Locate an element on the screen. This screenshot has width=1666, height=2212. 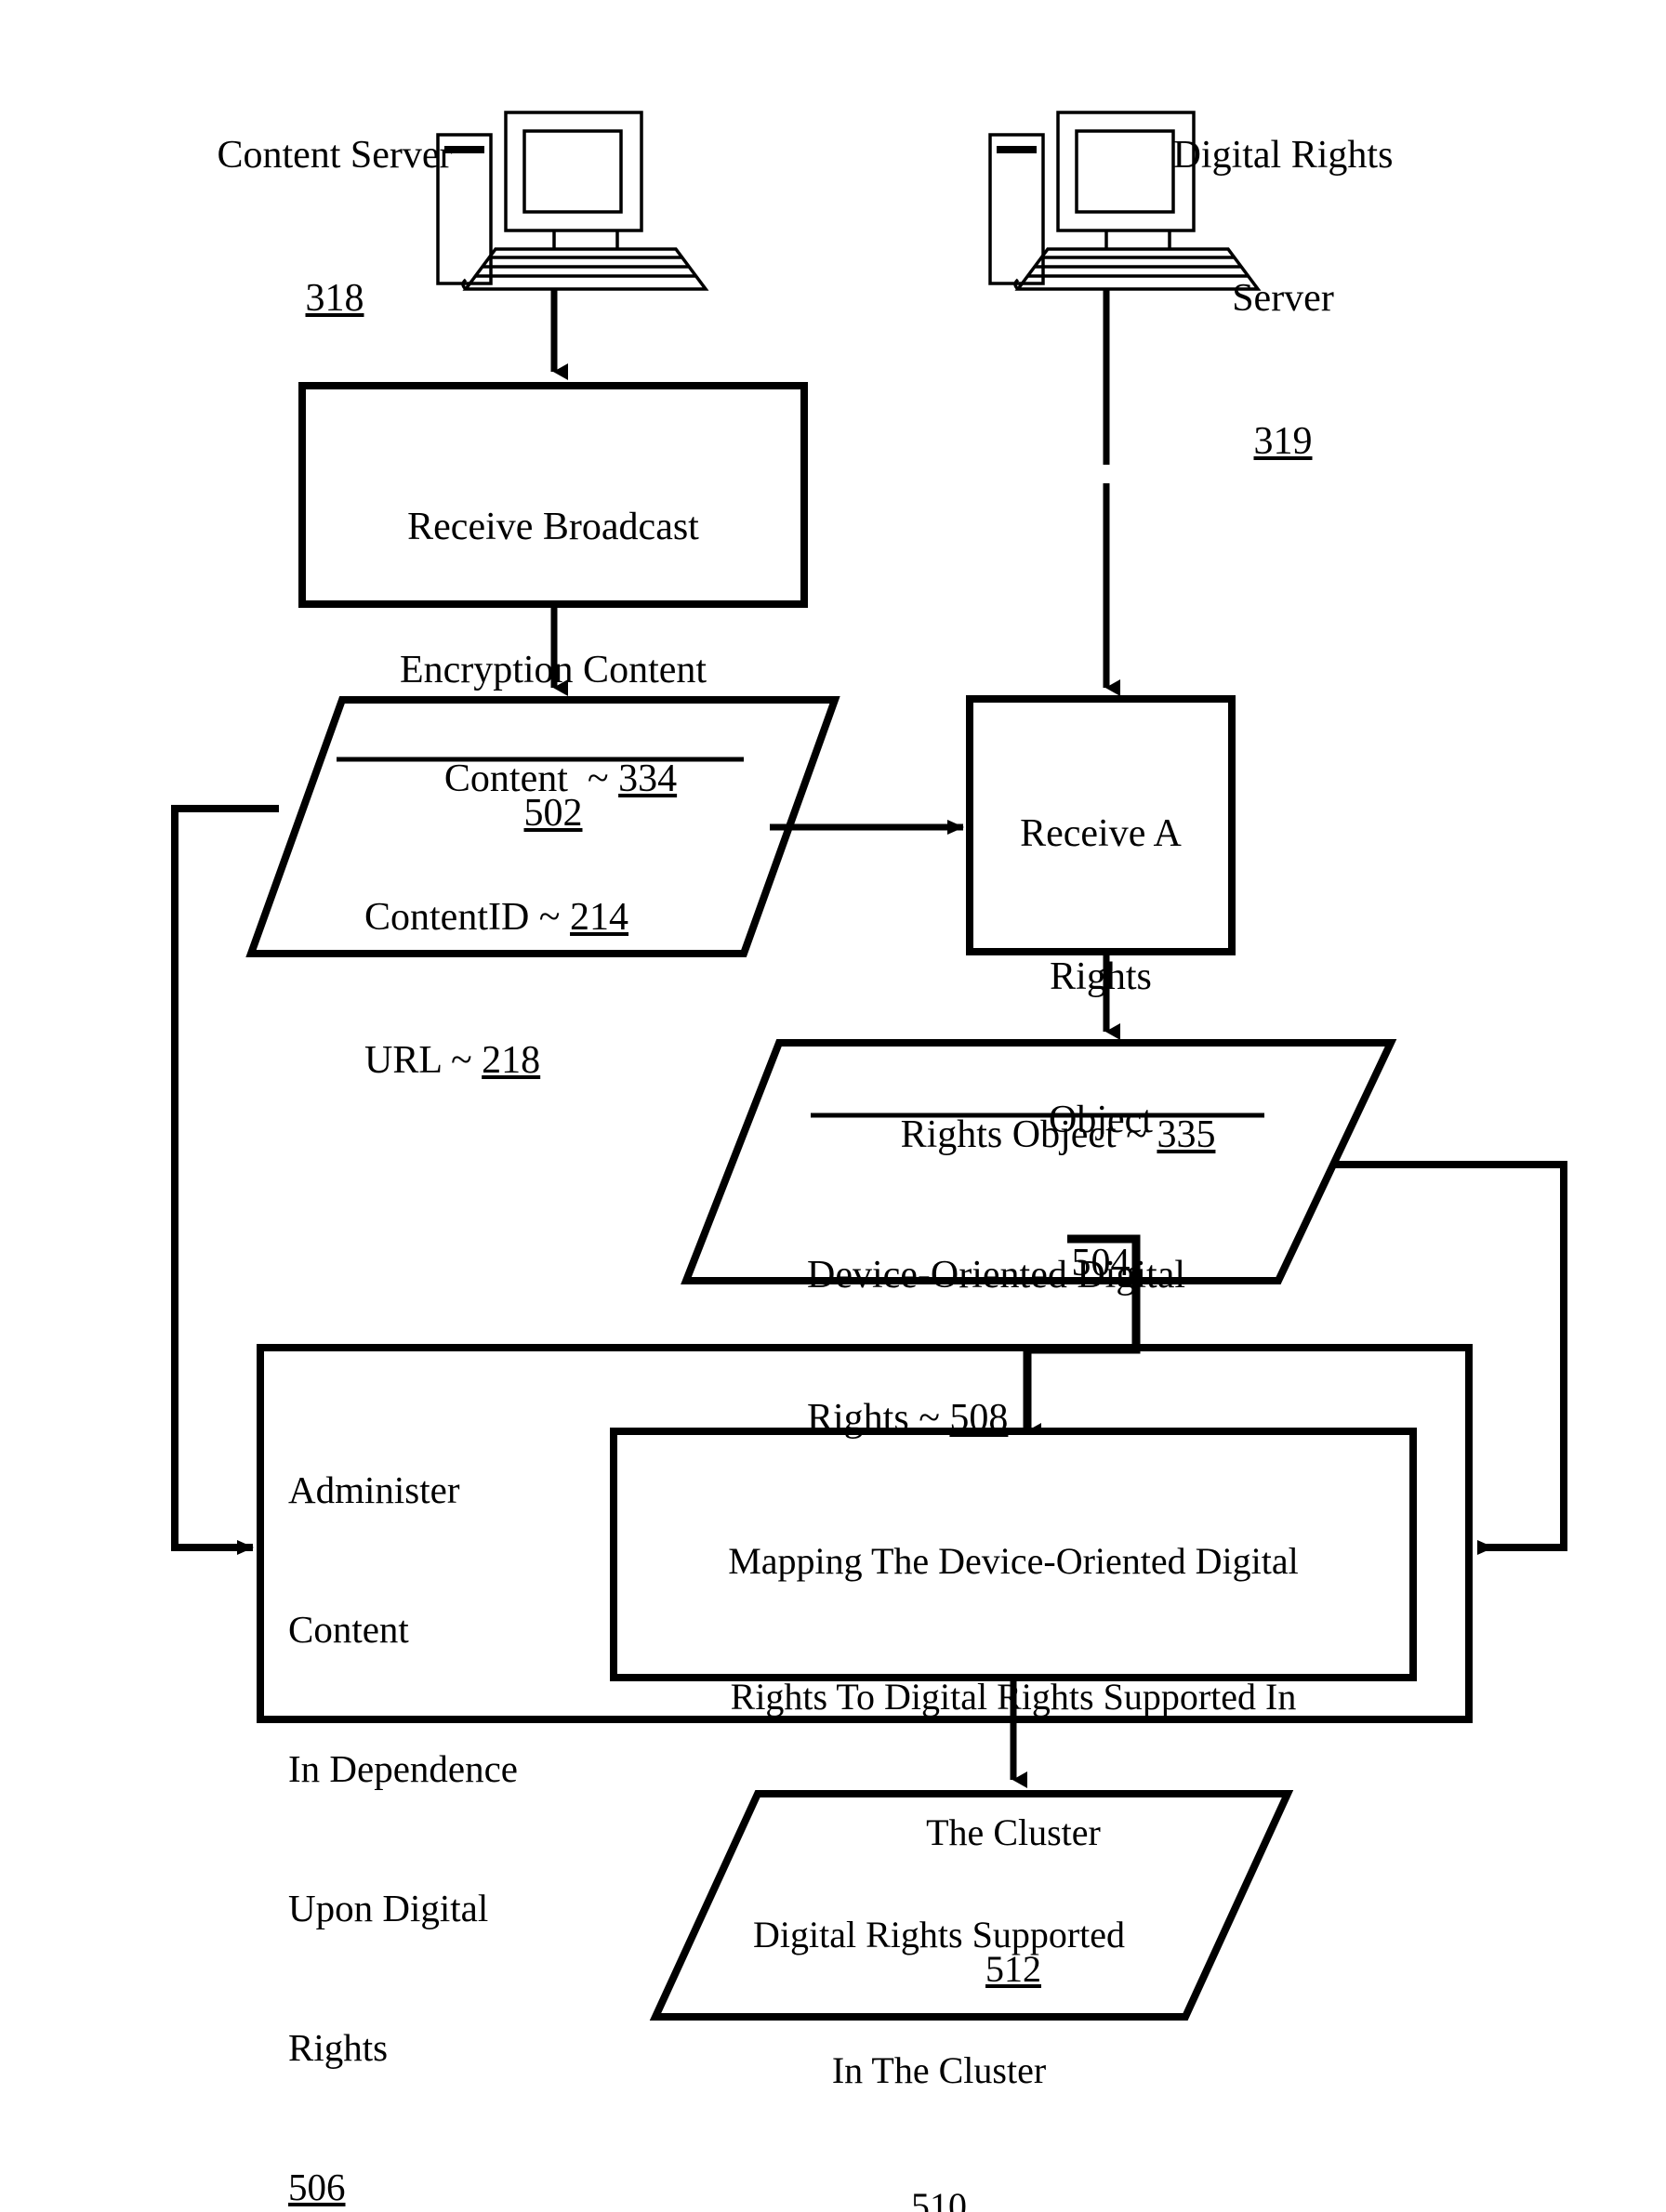
rights-object-heading-label: Rights Object ~ is located at coordinates (1028, 1135).